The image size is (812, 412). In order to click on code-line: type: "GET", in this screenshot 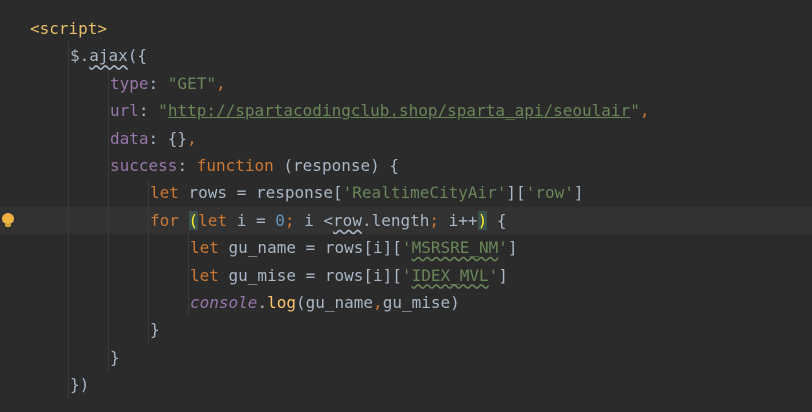, I will do `click(421, 83)`.